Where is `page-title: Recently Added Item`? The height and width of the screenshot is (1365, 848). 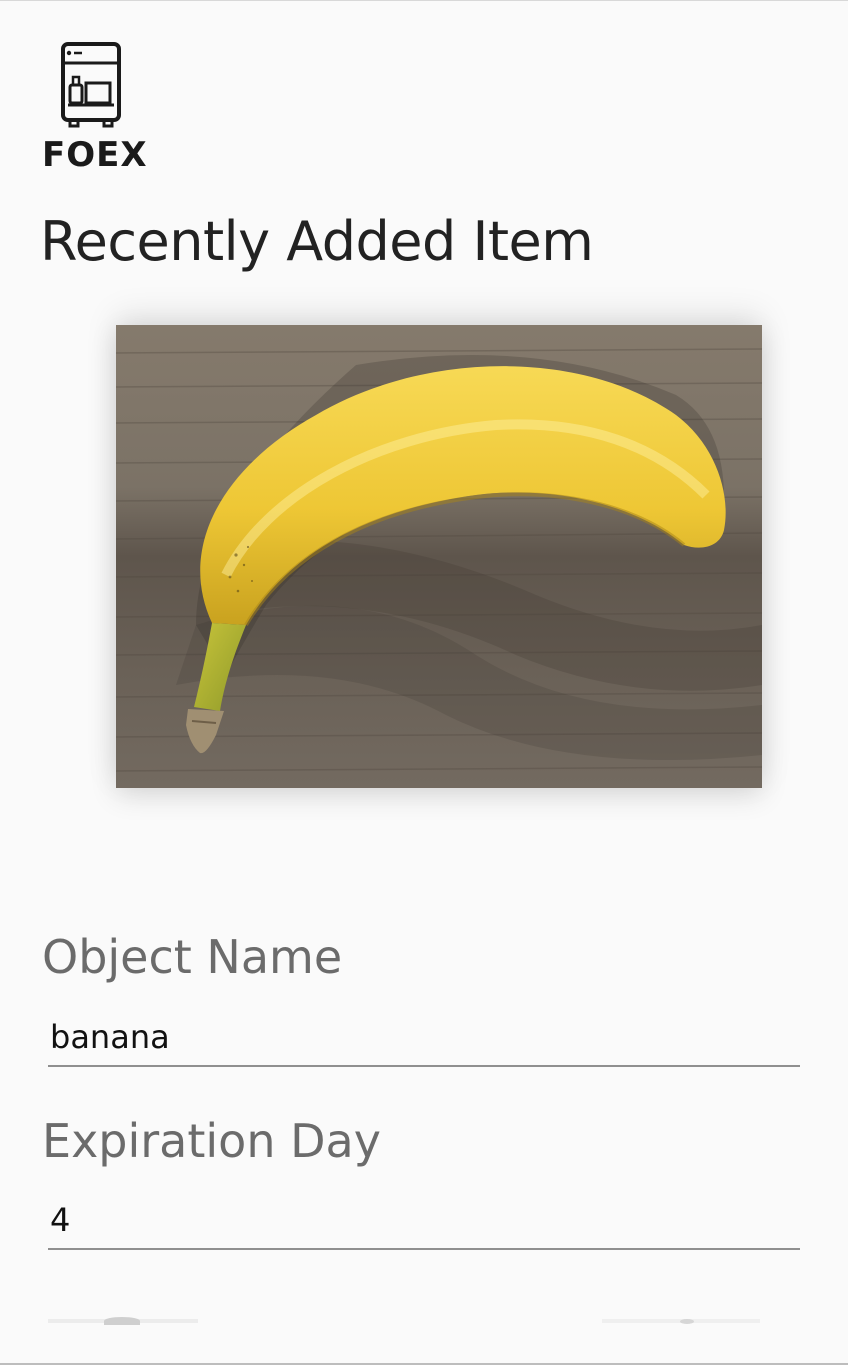 page-title: Recently Added Item is located at coordinates (317, 241).